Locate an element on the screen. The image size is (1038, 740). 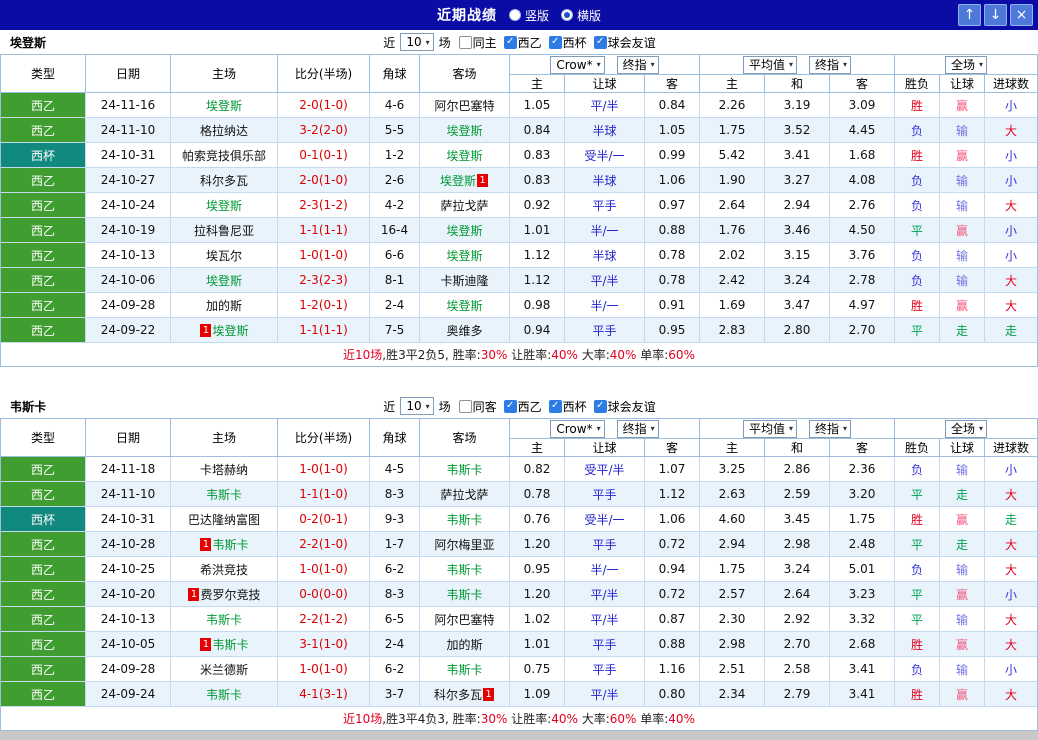
close-button: × is located at coordinates (1021, 15).